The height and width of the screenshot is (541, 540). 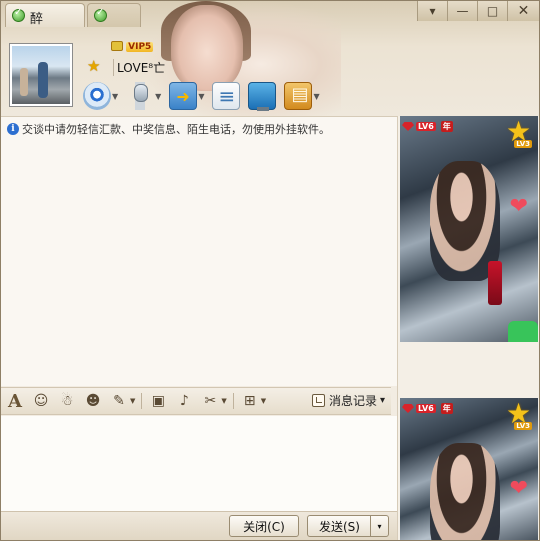 I want to click on webcam-icon, so click(x=97, y=96).